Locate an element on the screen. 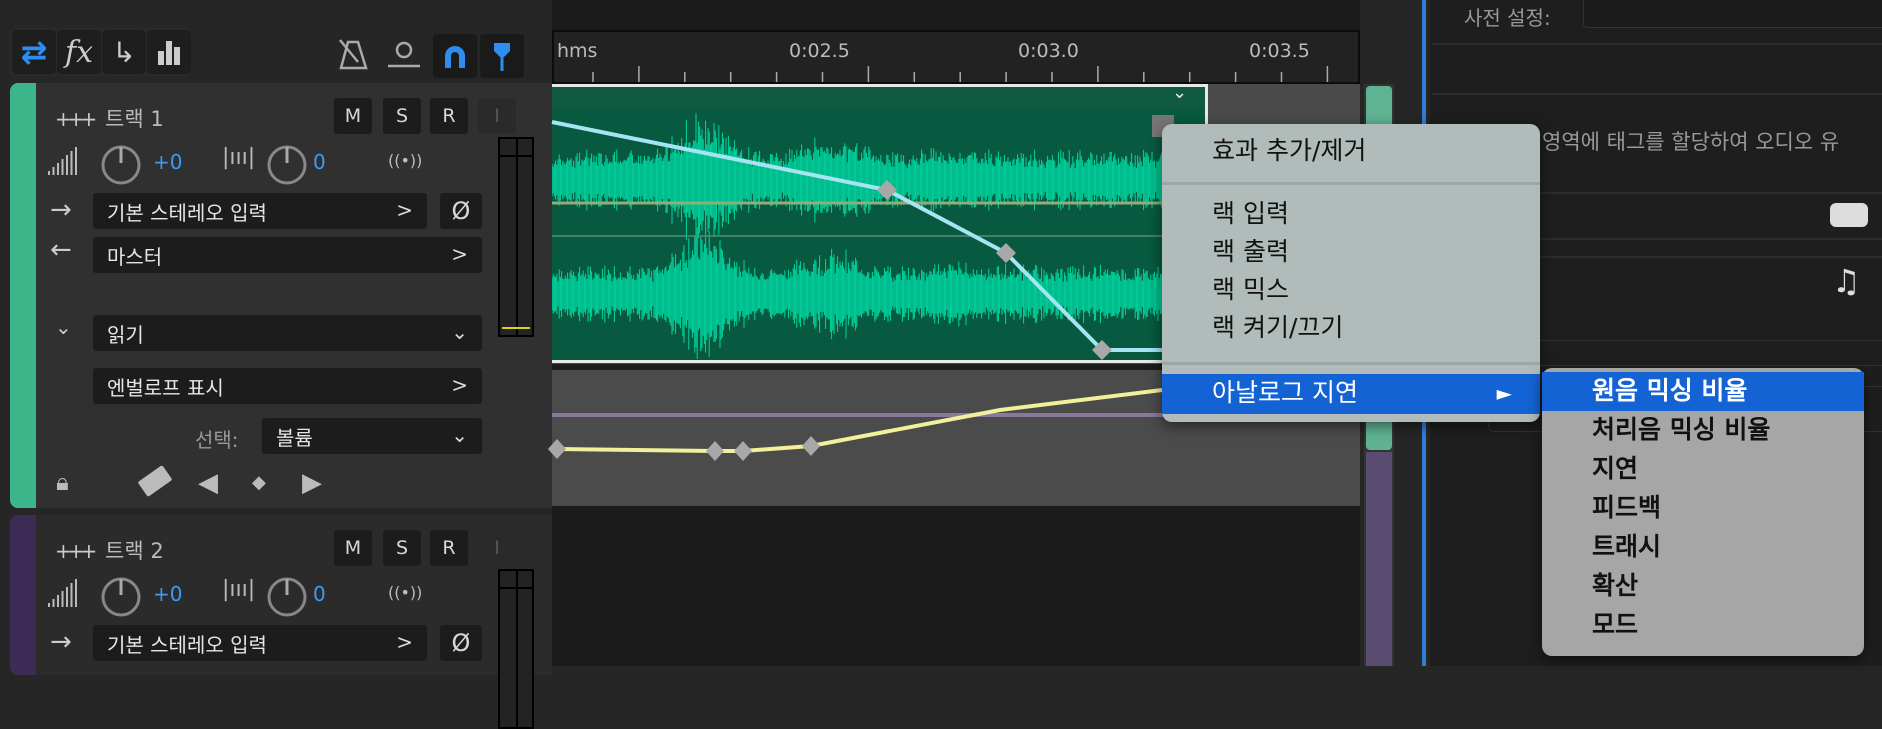 This screenshot has width=1882, height=729. menu-item-rack-mix: 랙 믹스 is located at coordinates (1351, 290).